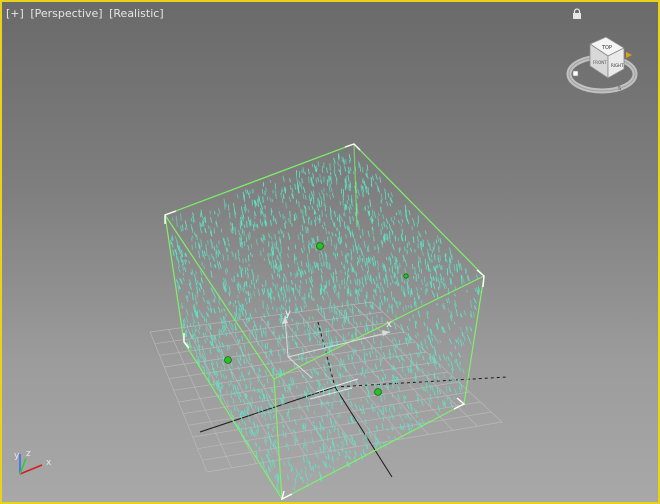 This screenshot has height=504, width=660. Describe the element at coordinates (602, 66) in the screenshot. I see `viewcube-icon: TOP FRONT RIGHT S` at that location.